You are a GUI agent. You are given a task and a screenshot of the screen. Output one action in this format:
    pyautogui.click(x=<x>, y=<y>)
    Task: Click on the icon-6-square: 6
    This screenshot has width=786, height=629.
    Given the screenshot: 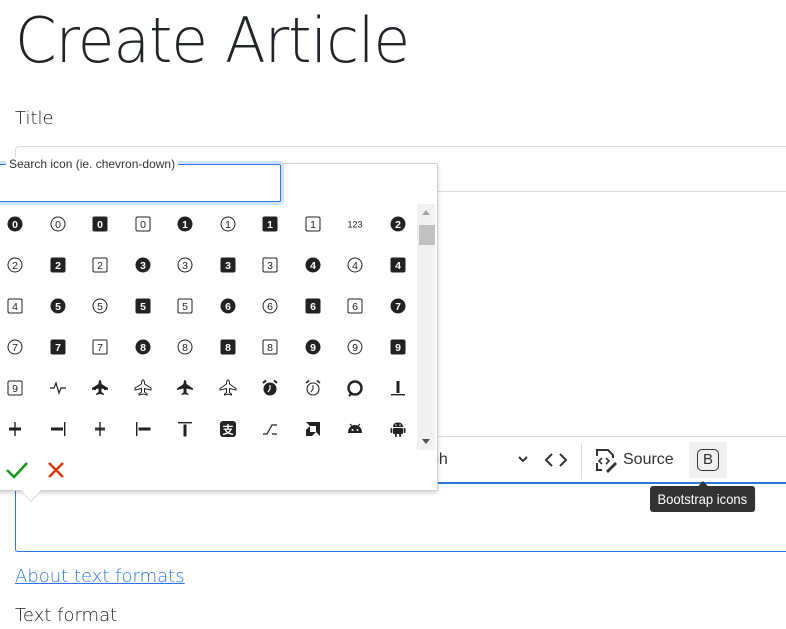 What is the action you would take?
    pyautogui.click(x=355, y=306)
    